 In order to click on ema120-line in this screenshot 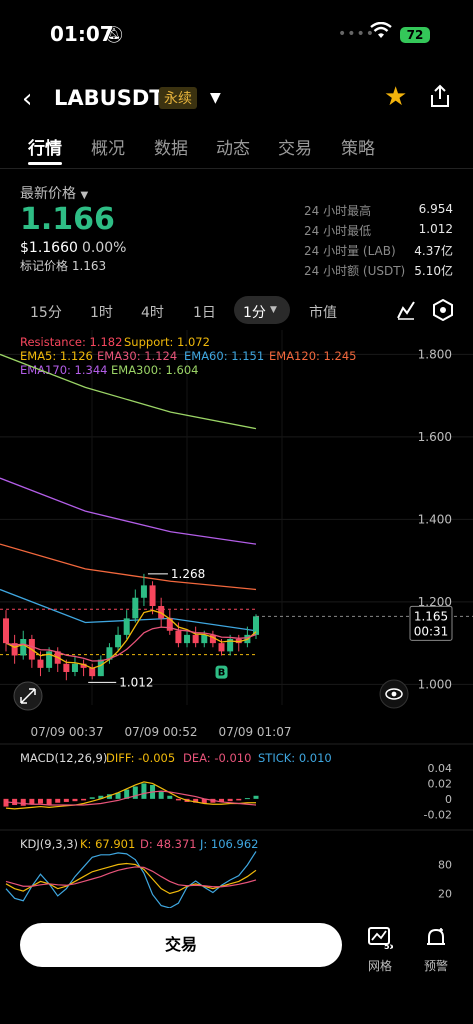, I will do `click(128, 567)`.